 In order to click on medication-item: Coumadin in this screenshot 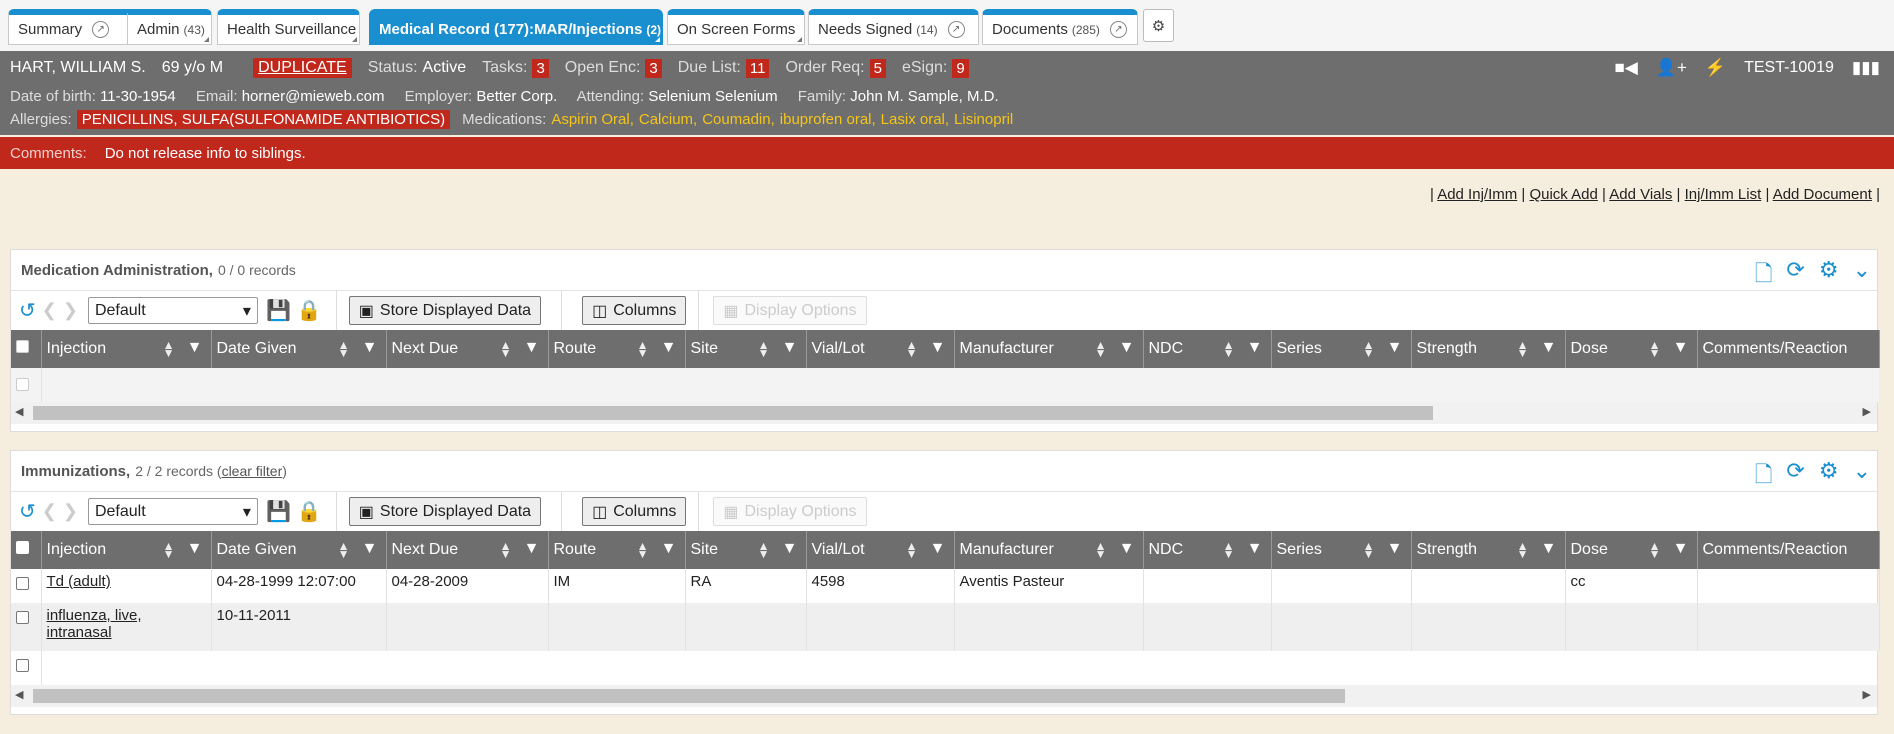, I will do `click(736, 119)`.